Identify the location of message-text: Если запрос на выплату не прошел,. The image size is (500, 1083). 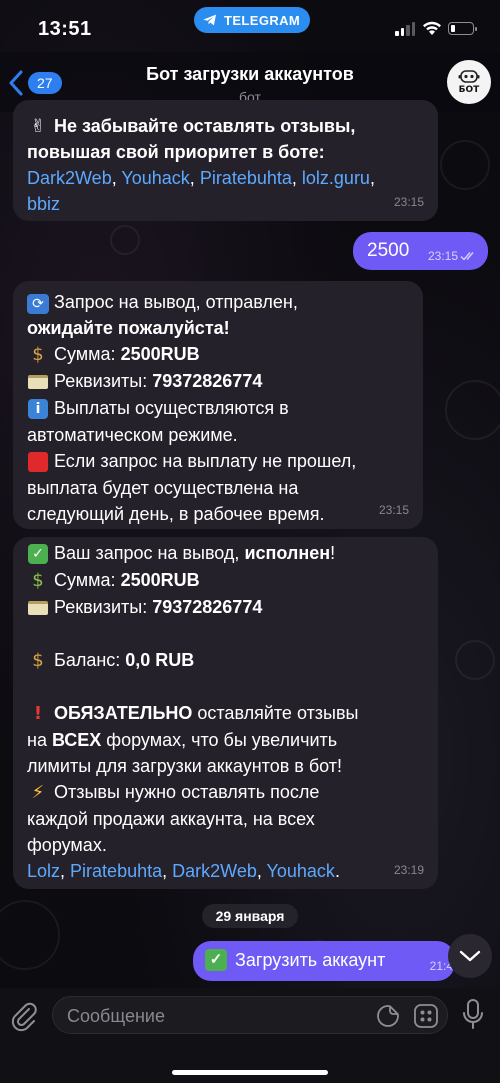
(205, 461).